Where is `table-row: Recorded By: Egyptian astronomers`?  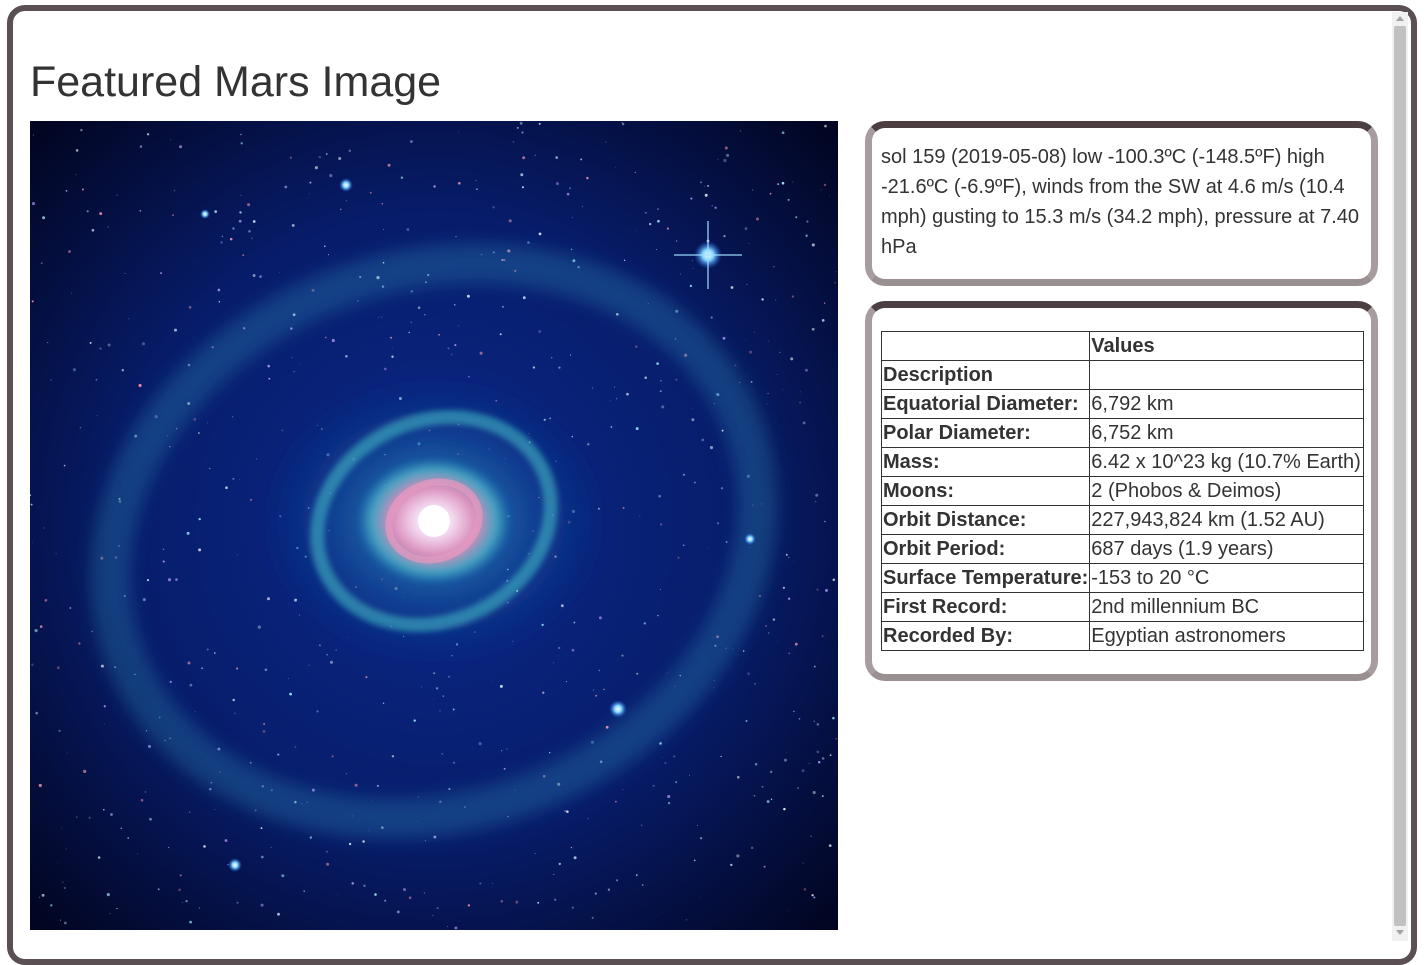
table-row: Recorded By: Egyptian astronomers is located at coordinates (1122, 636).